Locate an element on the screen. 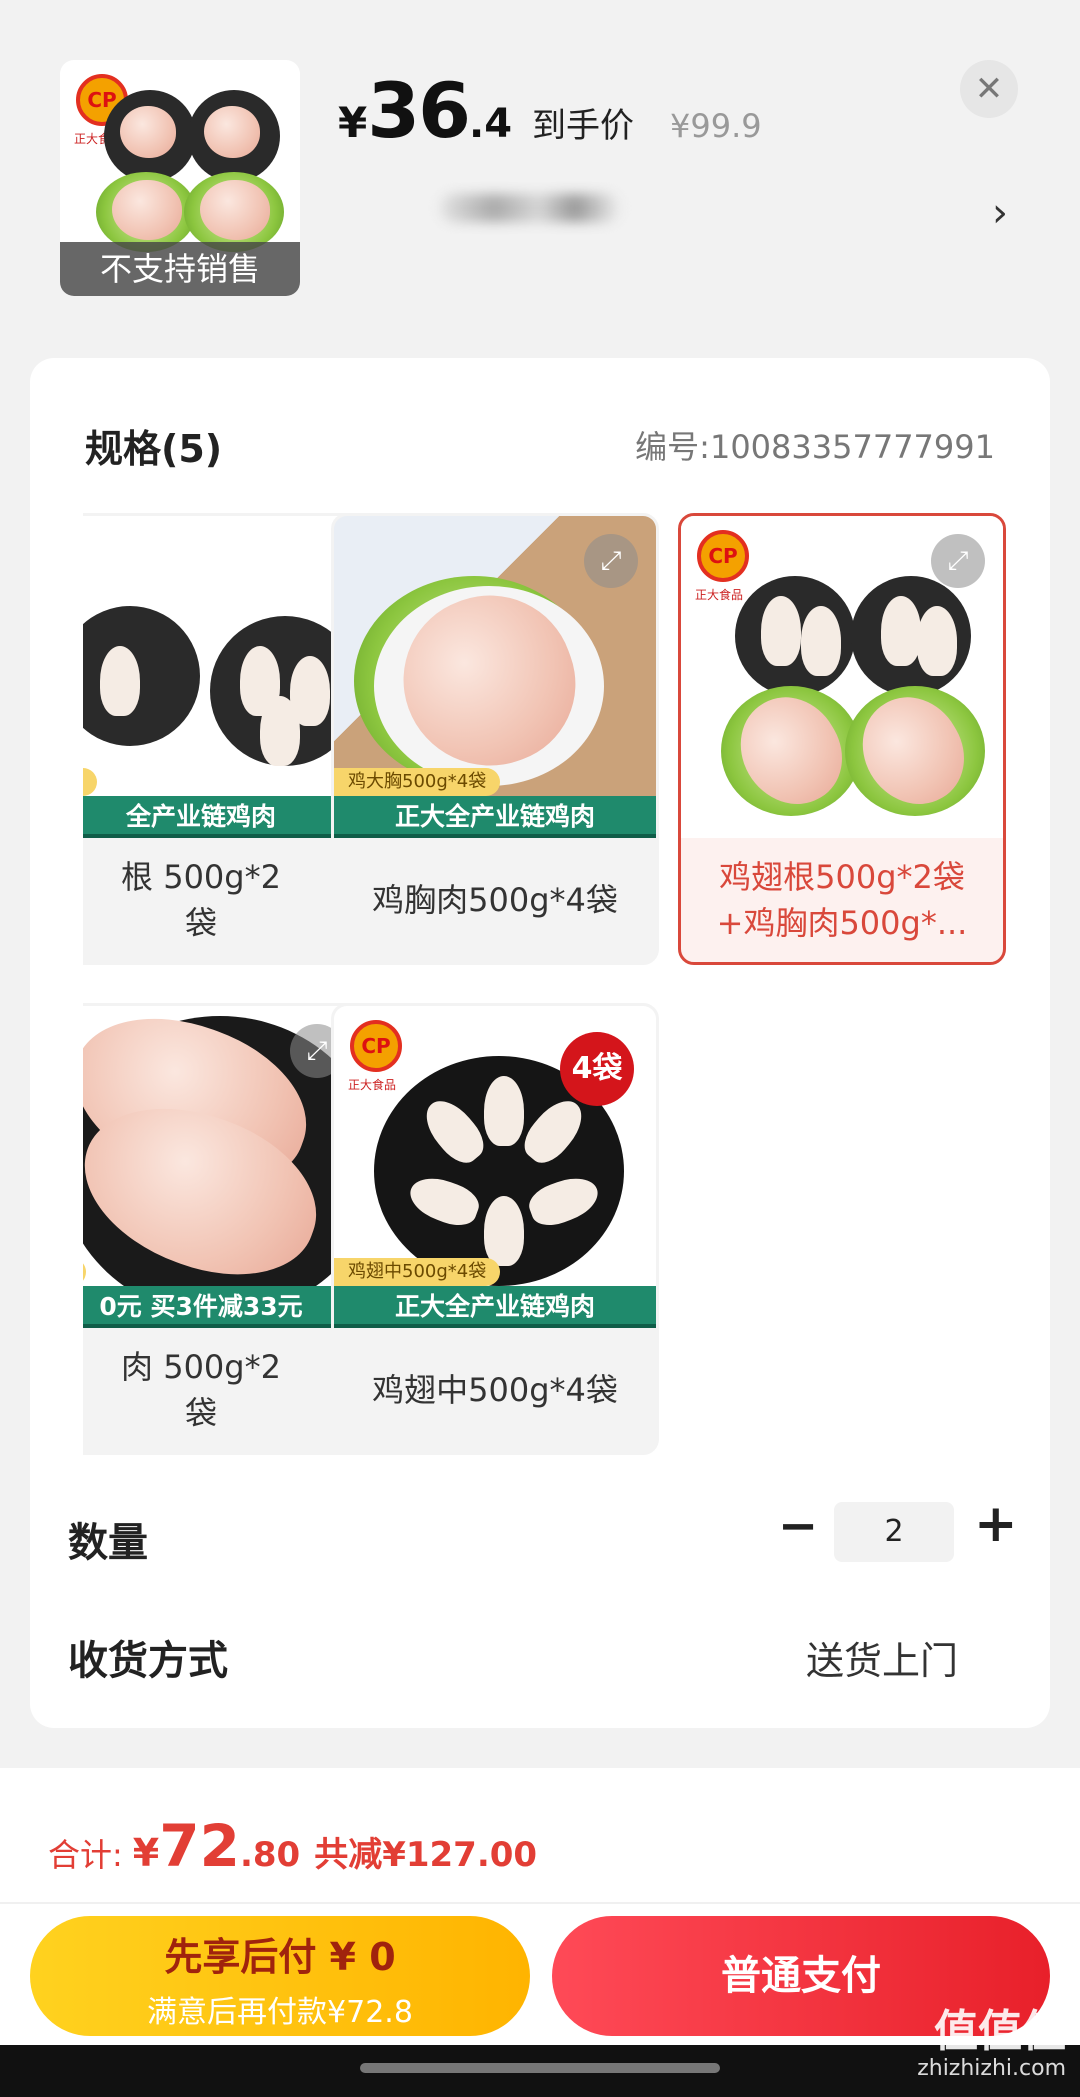 This screenshot has width=1080, height=2097. watermark-url: zhizhizhi.com is located at coordinates (991, 2068).